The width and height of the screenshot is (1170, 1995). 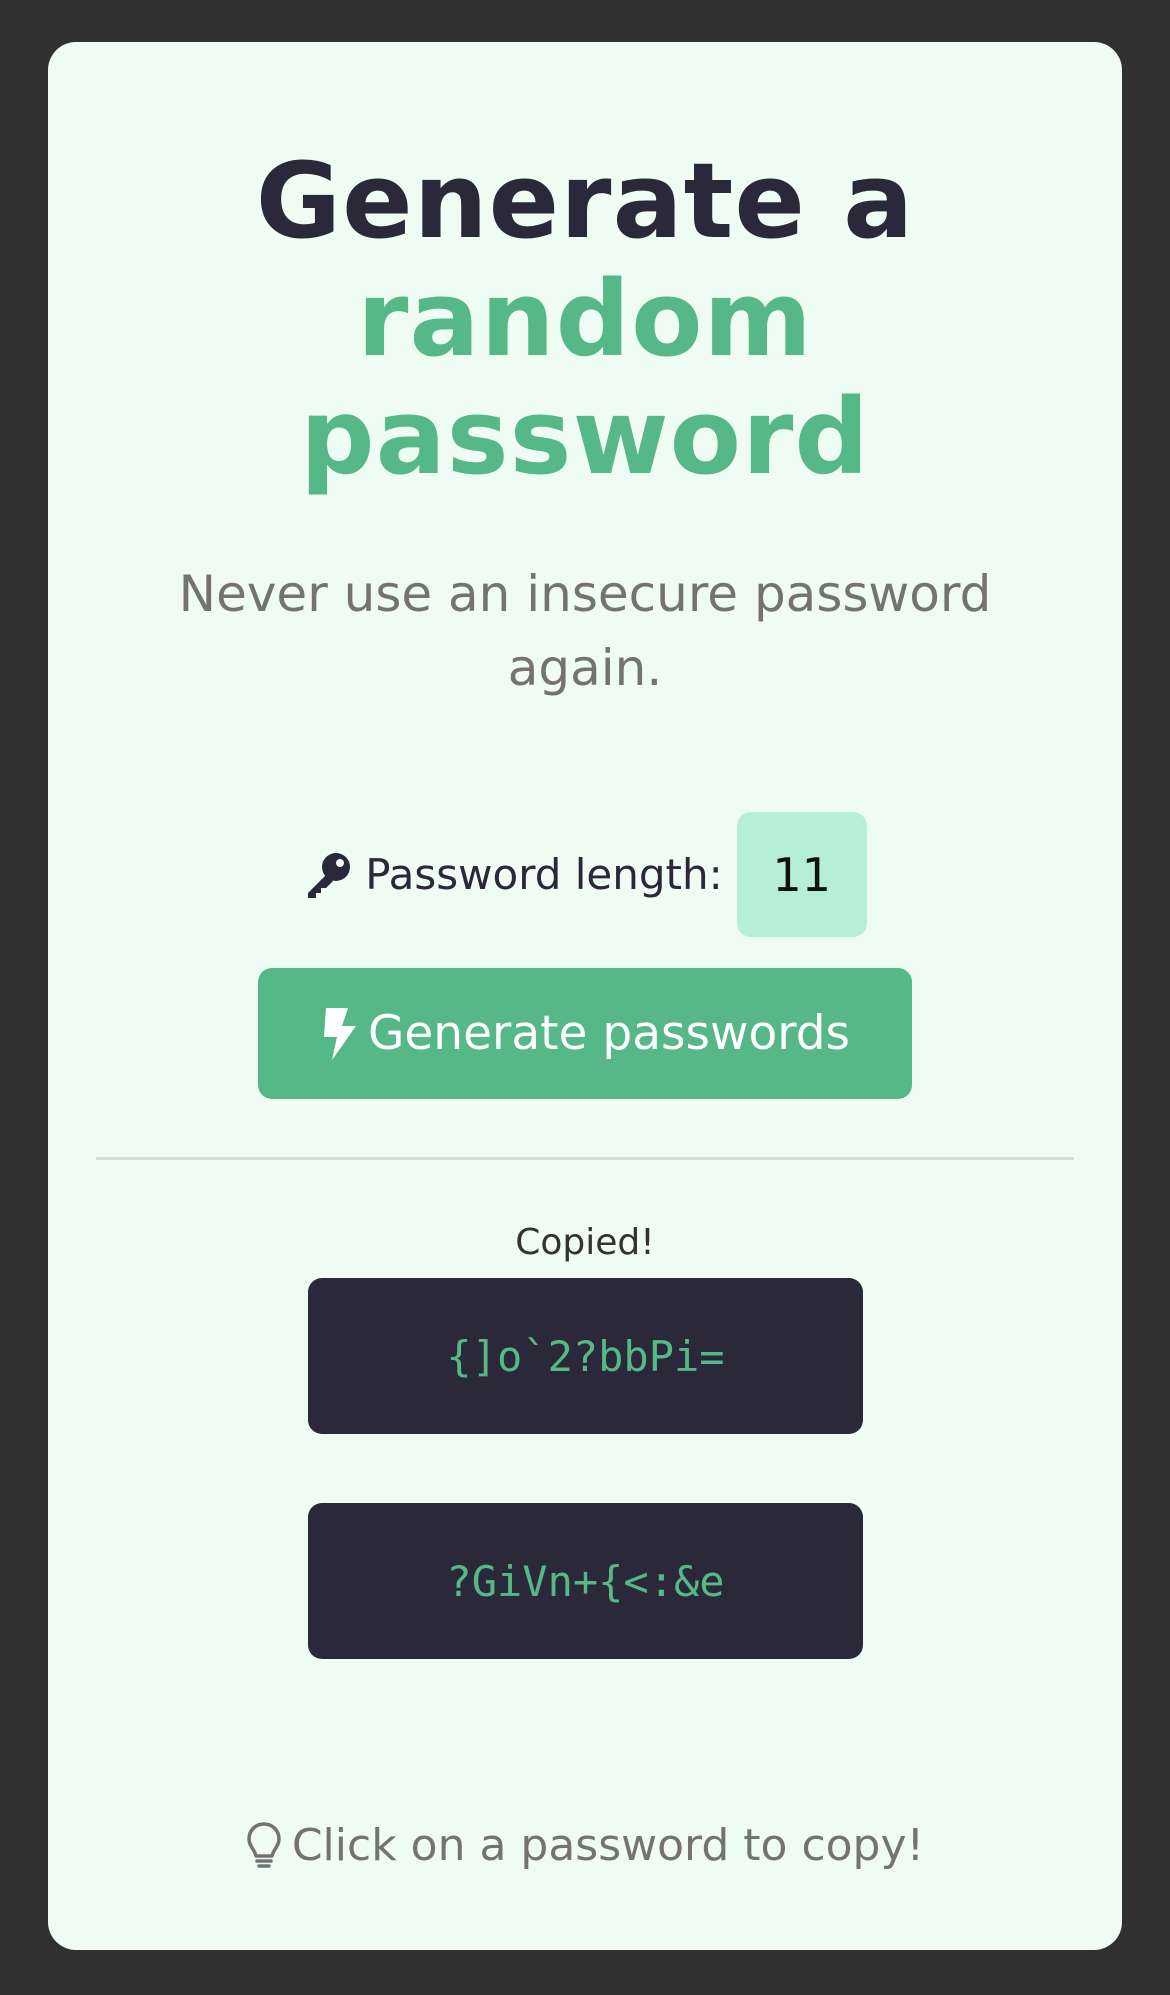 What do you see at coordinates (585, 201) in the screenshot?
I see `title-line-1: Generate a` at bounding box center [585, 201].